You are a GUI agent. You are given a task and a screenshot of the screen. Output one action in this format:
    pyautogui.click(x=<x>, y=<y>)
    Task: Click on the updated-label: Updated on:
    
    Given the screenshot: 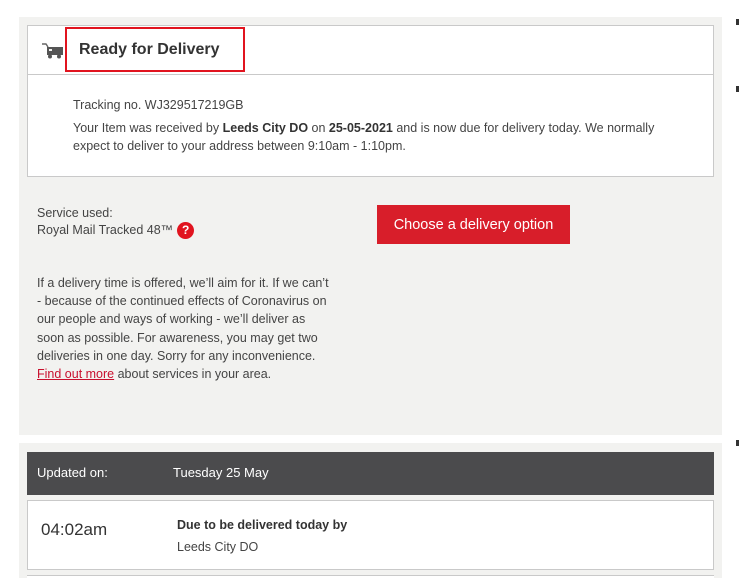 What is the action you would take?
    pyautogui.click(x=72, y=472)
    